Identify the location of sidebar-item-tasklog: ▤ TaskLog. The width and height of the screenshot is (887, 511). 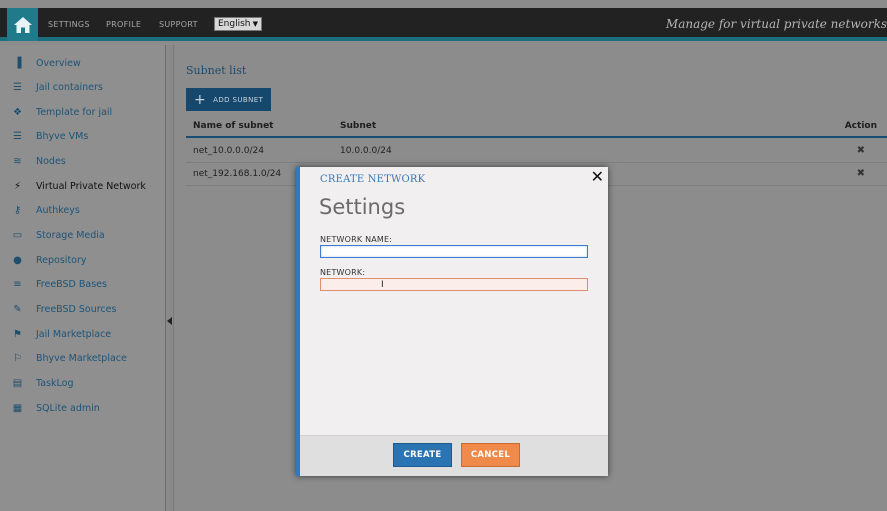
(83, 383).